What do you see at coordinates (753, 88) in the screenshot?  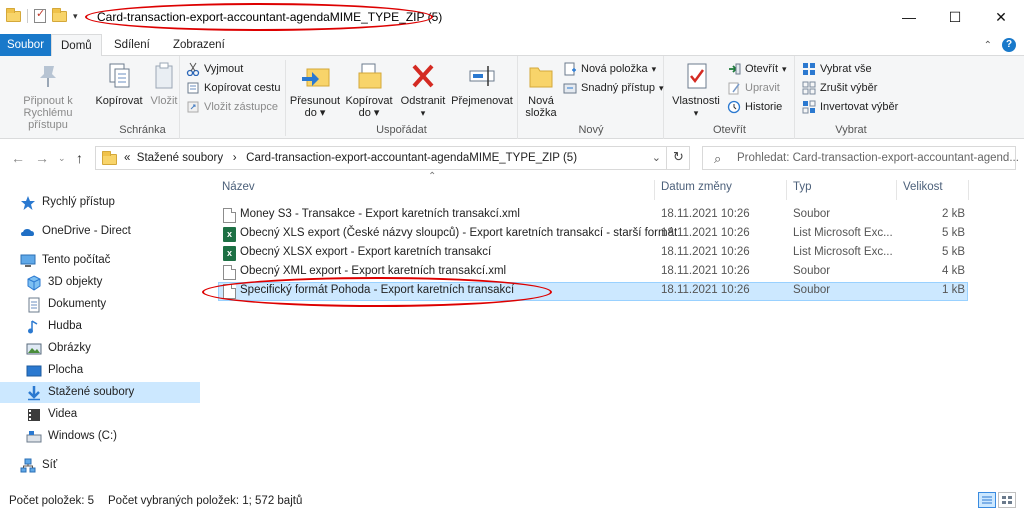 I see `edit-button: Upravit` at bounding box center [753, 88].